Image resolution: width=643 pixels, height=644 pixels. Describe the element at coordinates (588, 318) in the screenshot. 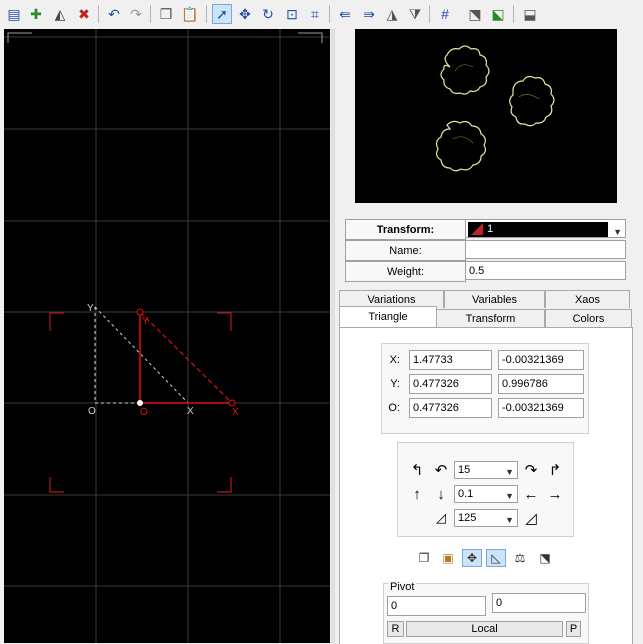

I see `tab-colors: Colors` at that location.